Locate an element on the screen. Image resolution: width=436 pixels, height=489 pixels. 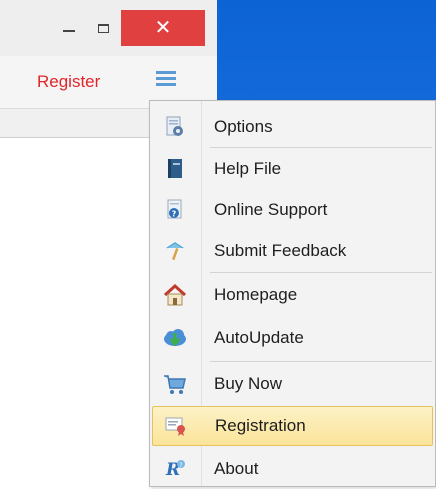
menu-item-label: Submit Feedback is located at coordinates (280, 250).